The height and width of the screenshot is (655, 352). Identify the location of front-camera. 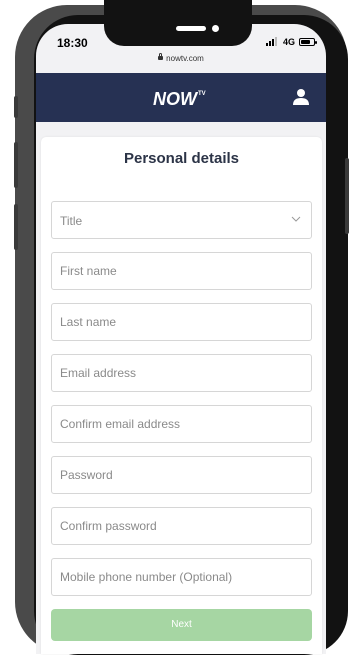
(215, 28).